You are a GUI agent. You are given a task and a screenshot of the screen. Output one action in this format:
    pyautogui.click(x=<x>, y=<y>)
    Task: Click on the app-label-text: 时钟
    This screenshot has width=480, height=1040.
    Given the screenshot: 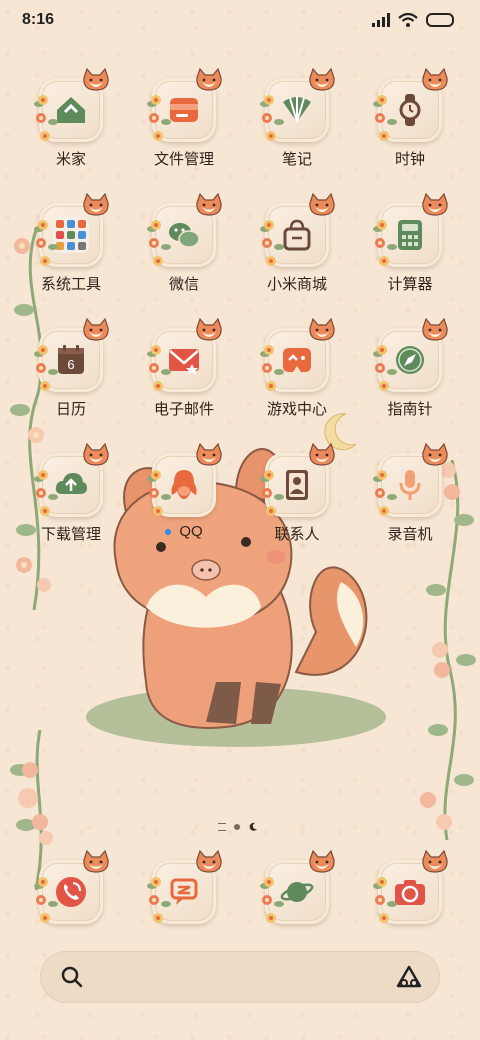 What is the action you would take?
    pyautogui.click(x=409, y=159)
    